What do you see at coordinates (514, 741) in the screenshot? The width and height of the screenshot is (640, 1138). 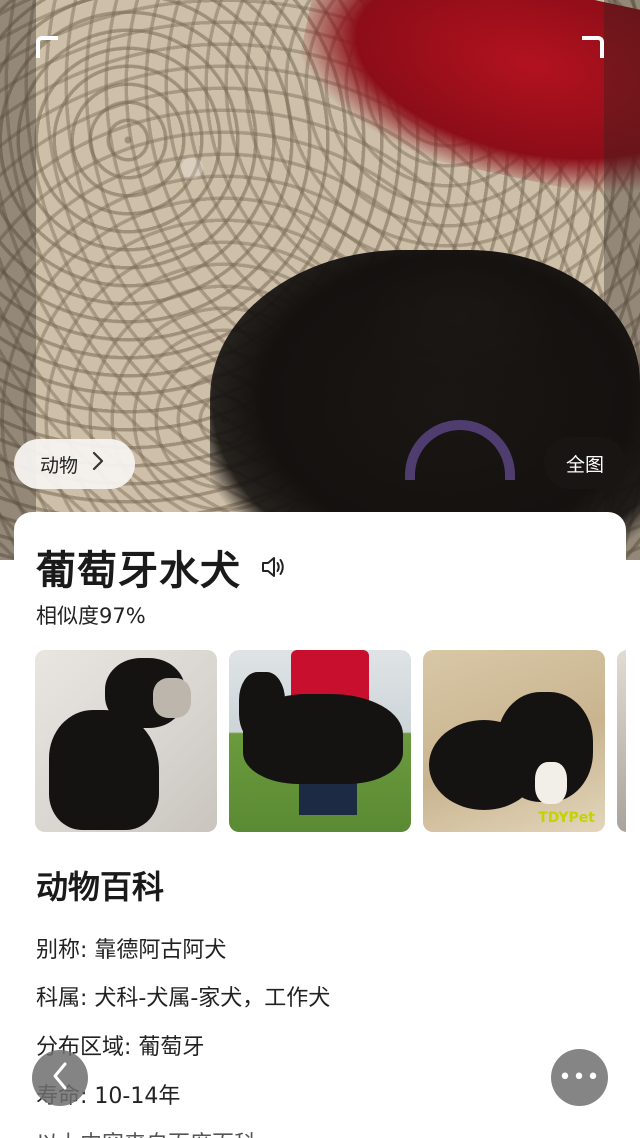 I see `similar-image-3: TDYPet` at bounding box center [514, 741].